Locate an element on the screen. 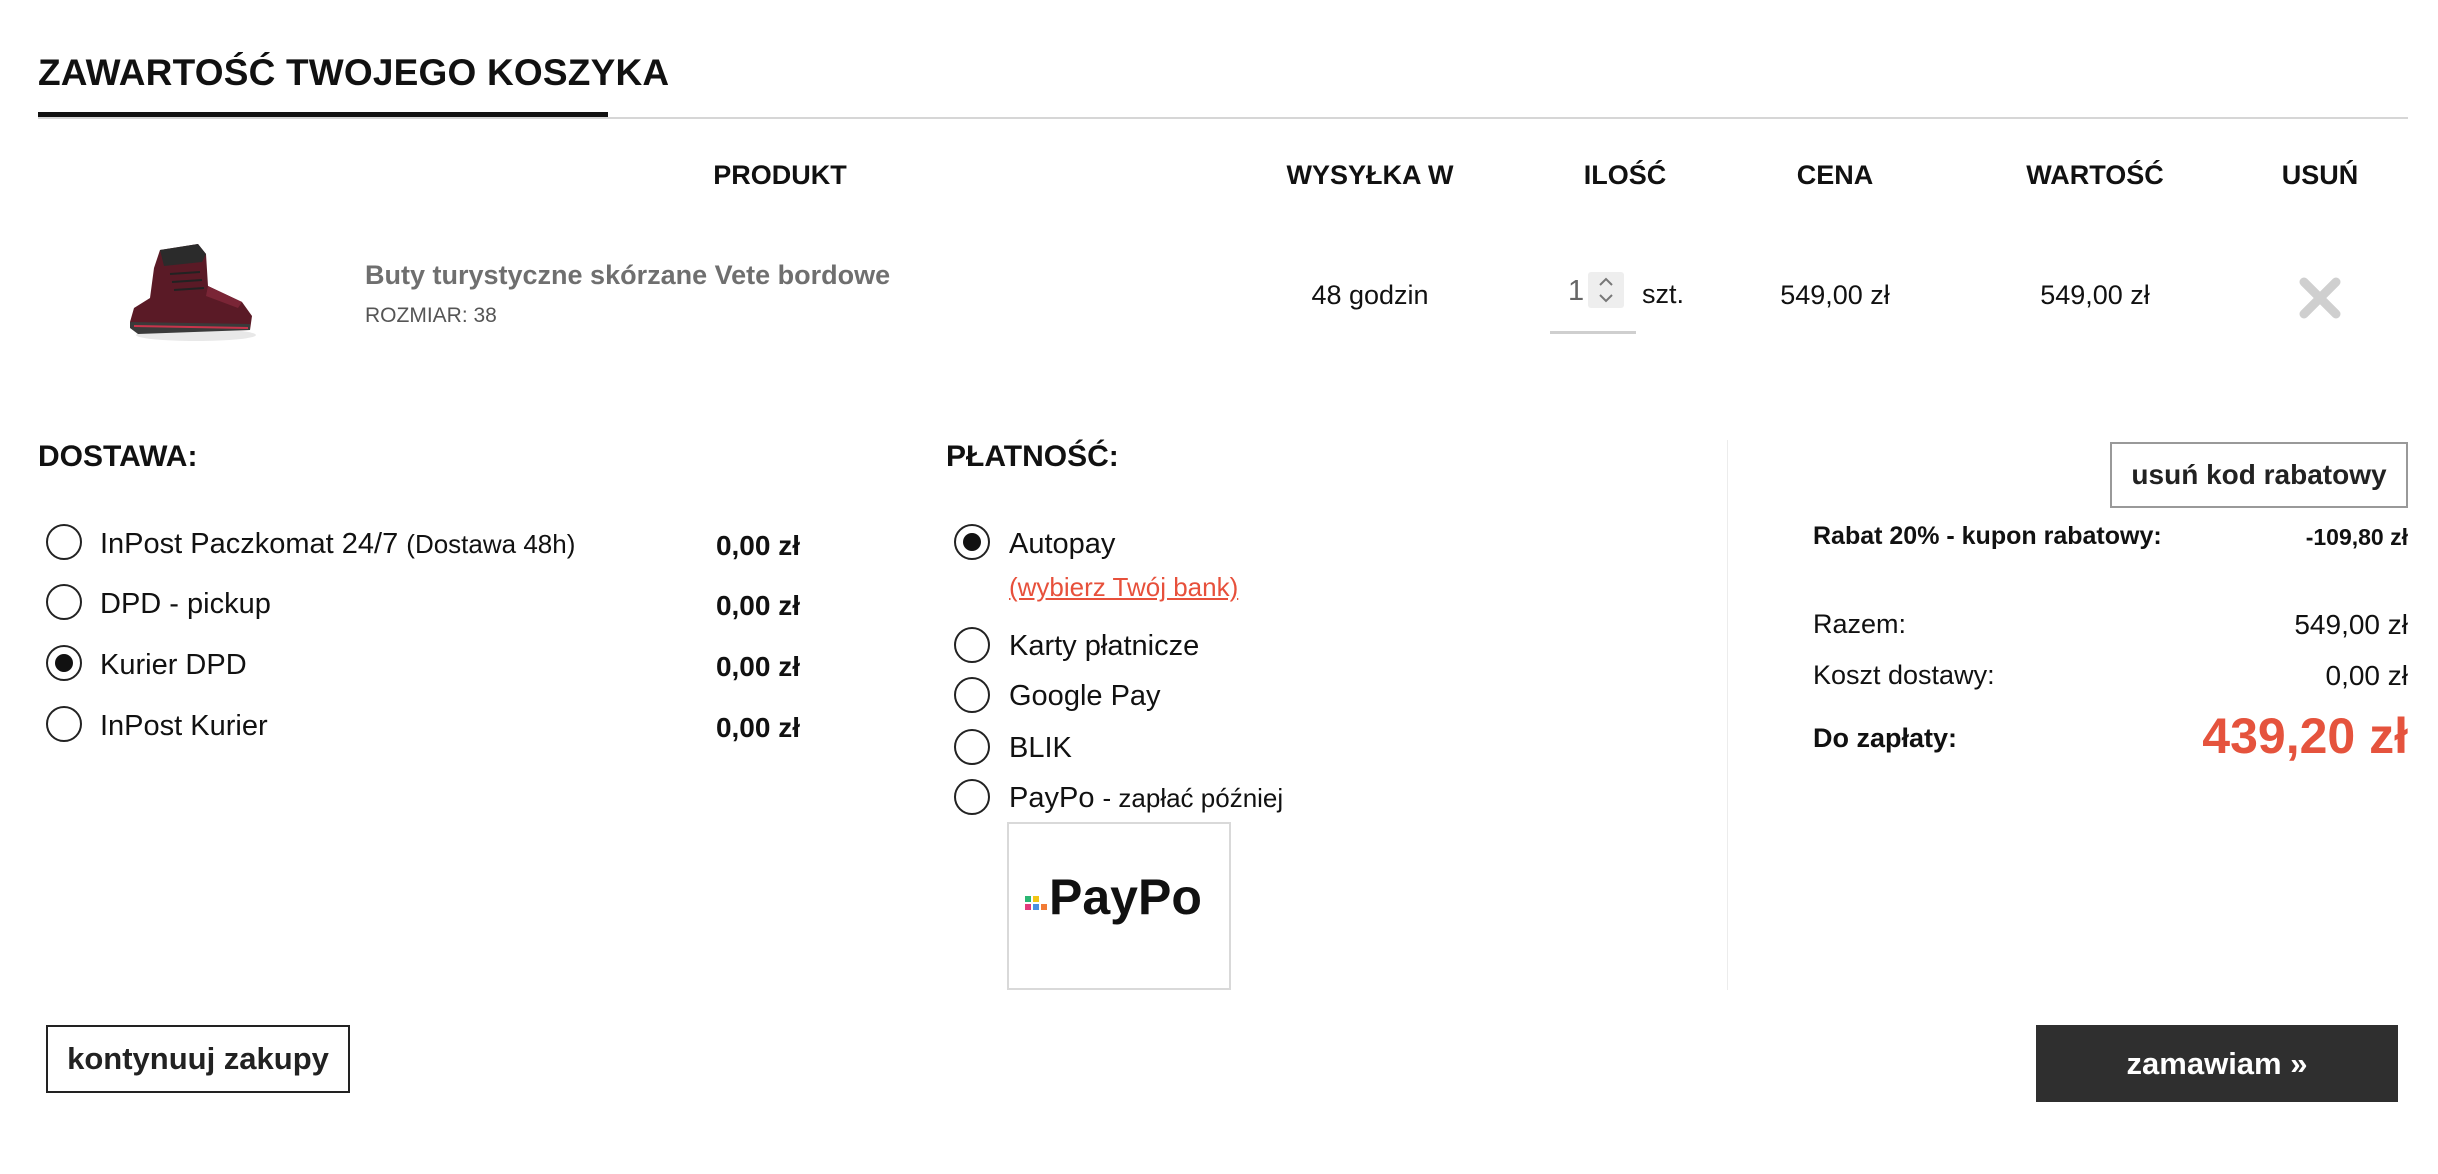  place-order-button: zamawiam » is located at coordinates (2217, 1063).